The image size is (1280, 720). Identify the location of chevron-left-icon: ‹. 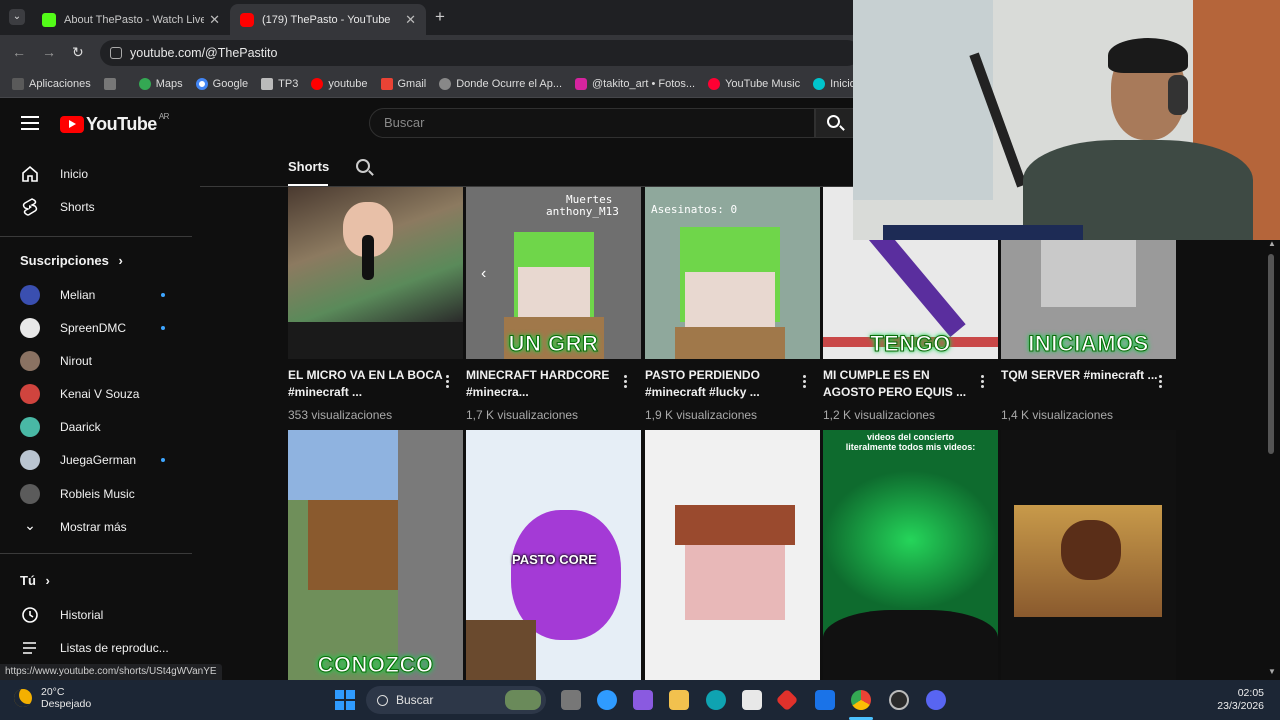
(483, 274).